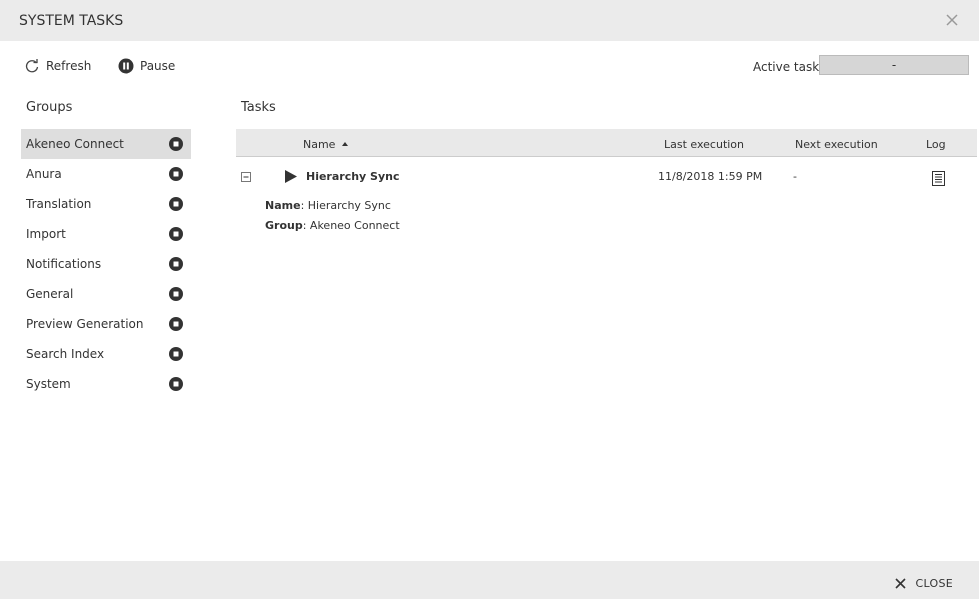 This screenshot has width=979, height=599. Describe the element at coordinates (258, 107) in the screenshot. I see `tasks-heading: Tasks` at that location.